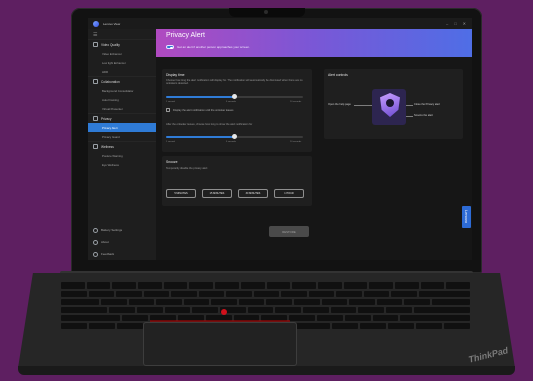  I want to click on snooze-description: Temporarily disable the privacy alert, so click(187, 168).